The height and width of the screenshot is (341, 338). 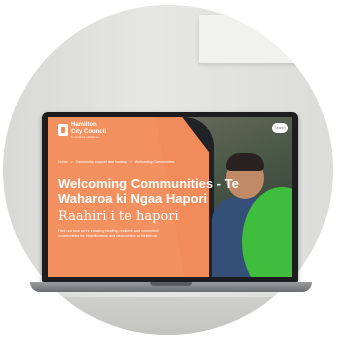 I want to click on search-button: Search, so click(x=280, y=128).